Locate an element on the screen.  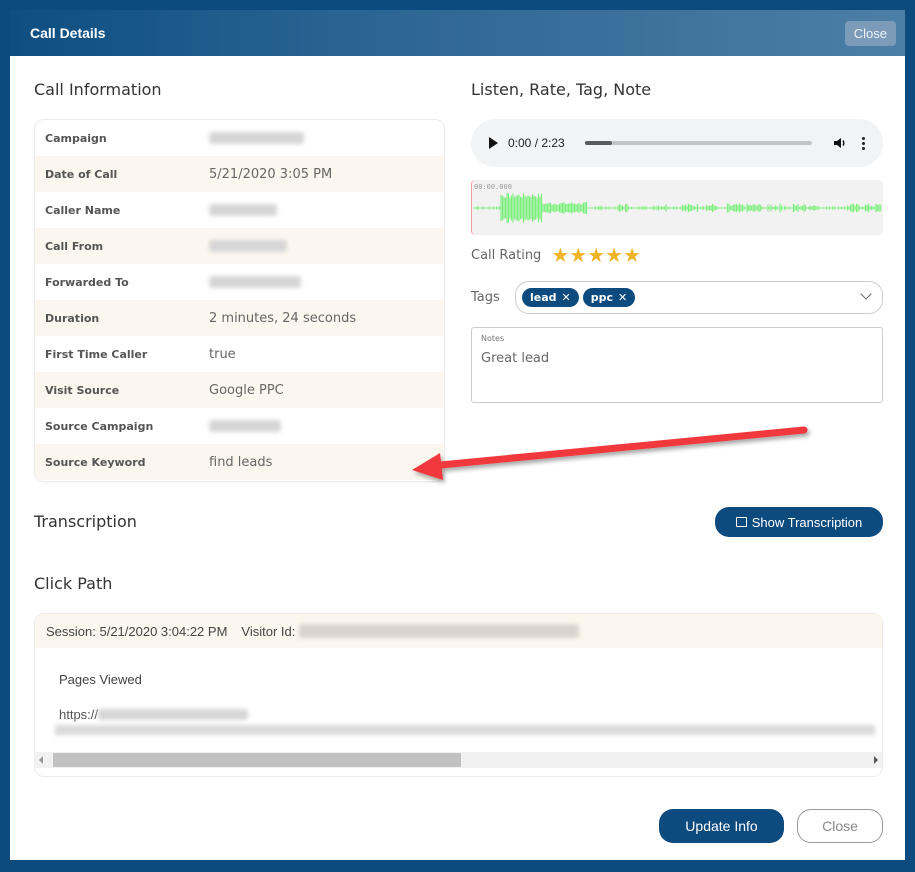
info-row: Date of Call 5/21/2020 3:05 PM is located at coordinates (239, 174).